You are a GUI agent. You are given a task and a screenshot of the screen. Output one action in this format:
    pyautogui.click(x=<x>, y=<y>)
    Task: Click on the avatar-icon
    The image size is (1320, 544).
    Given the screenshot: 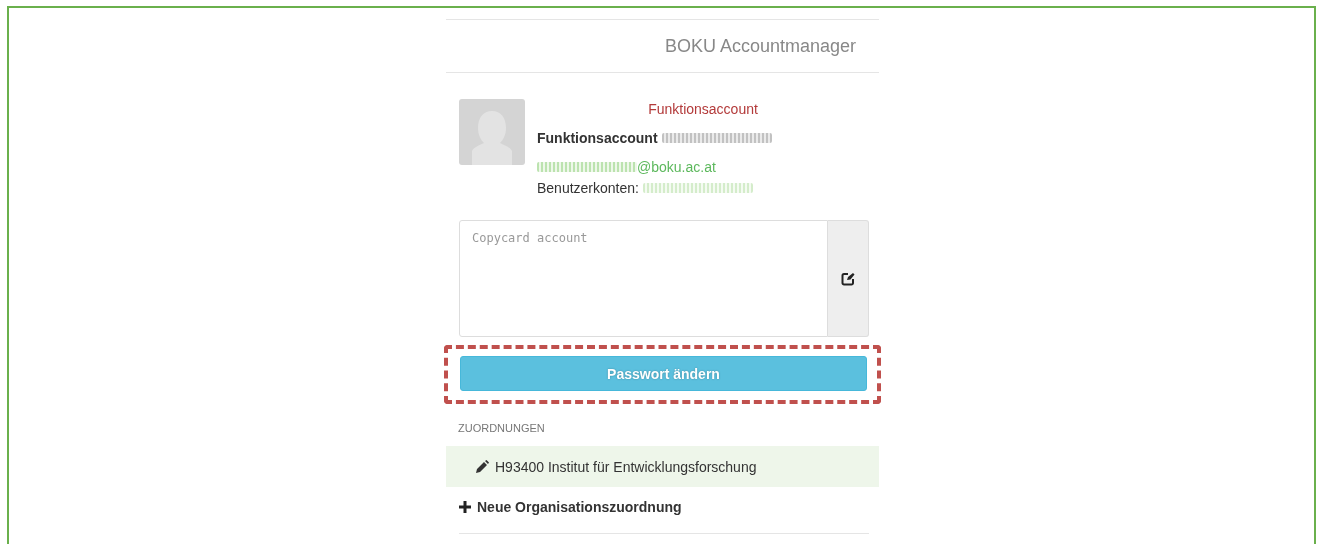 What is the action you would take?
    pyautogui.click(x=492, y=132)
    